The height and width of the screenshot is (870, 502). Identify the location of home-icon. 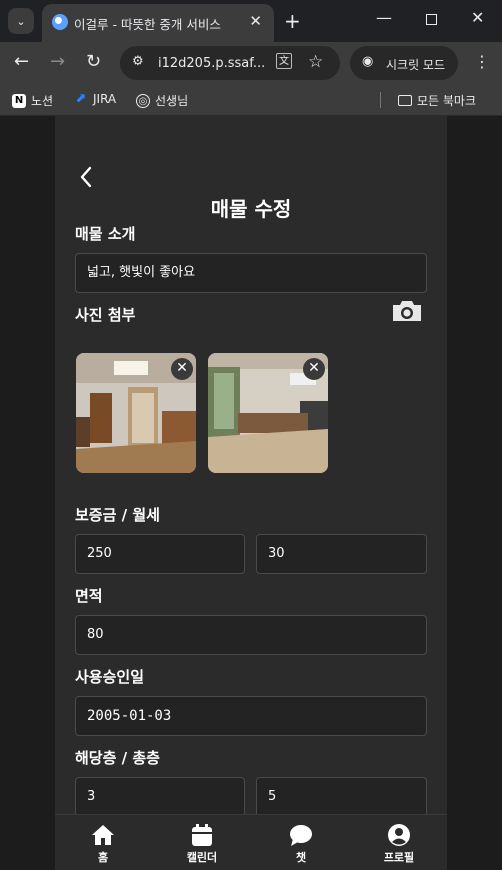
(103, 835).